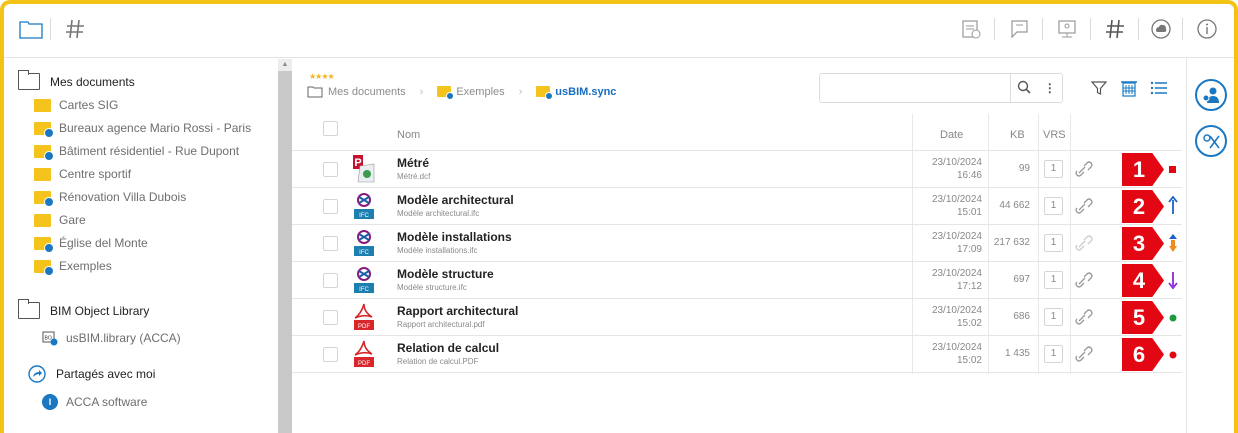 The height and width of the screenshot is (433, 1238). I want to click on search-box: ⋮, so click(941, 88).